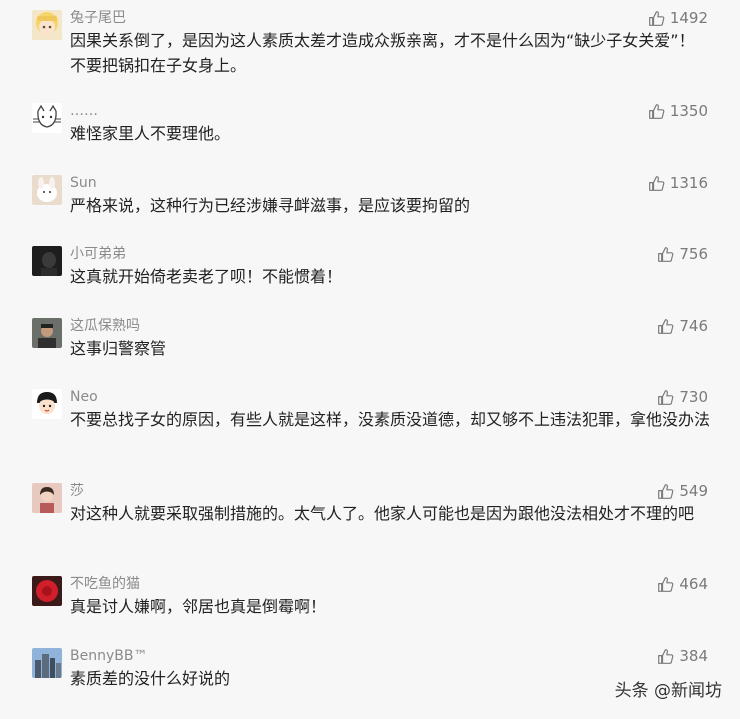 Image resolution: width=740 pixels, height=719 pixels. Describe the element at coordinates (84, 397) in the screenshot. I see `username: Neo` at that location.